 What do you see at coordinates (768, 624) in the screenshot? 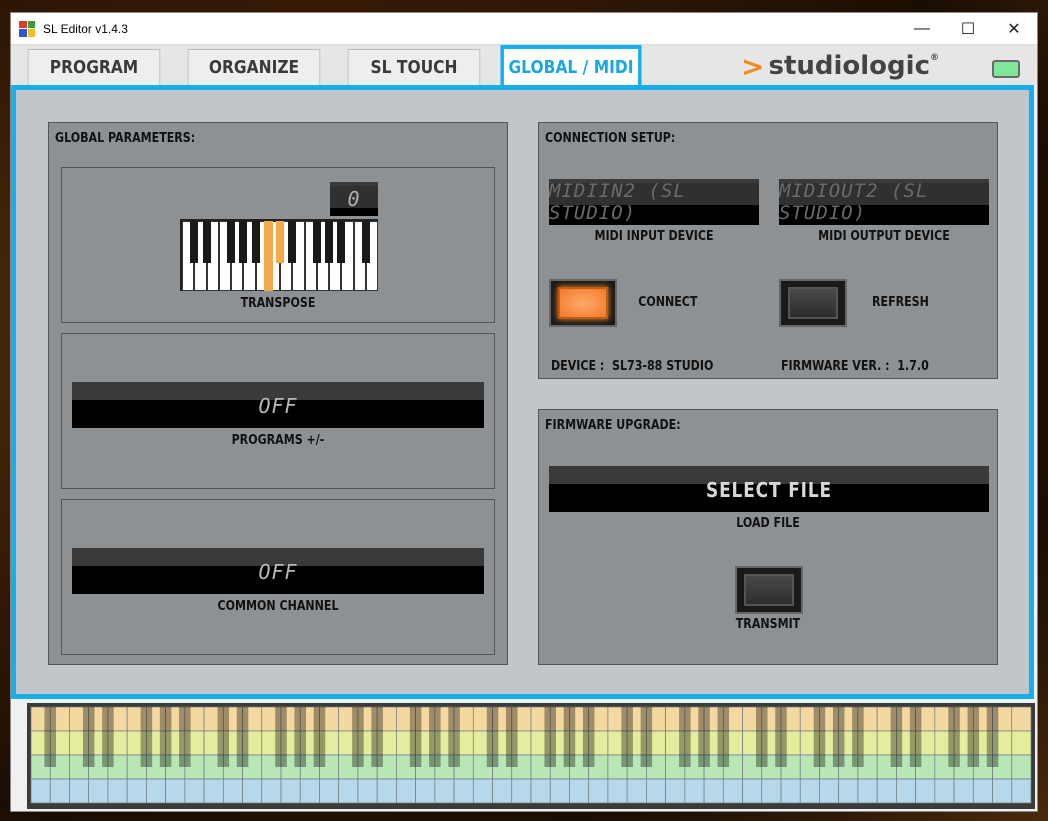
I see `transmit-label: TRANSMIT` at bounding box center [768, 624].